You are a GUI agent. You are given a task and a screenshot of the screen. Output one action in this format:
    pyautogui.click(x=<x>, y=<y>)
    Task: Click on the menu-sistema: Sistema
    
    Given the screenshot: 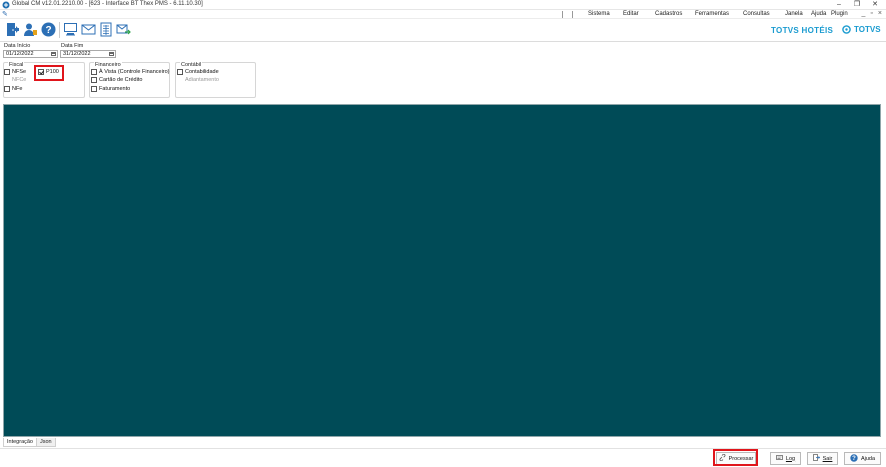 What is the action you would take?
    pyautogui.click(x=605, y=14)
    